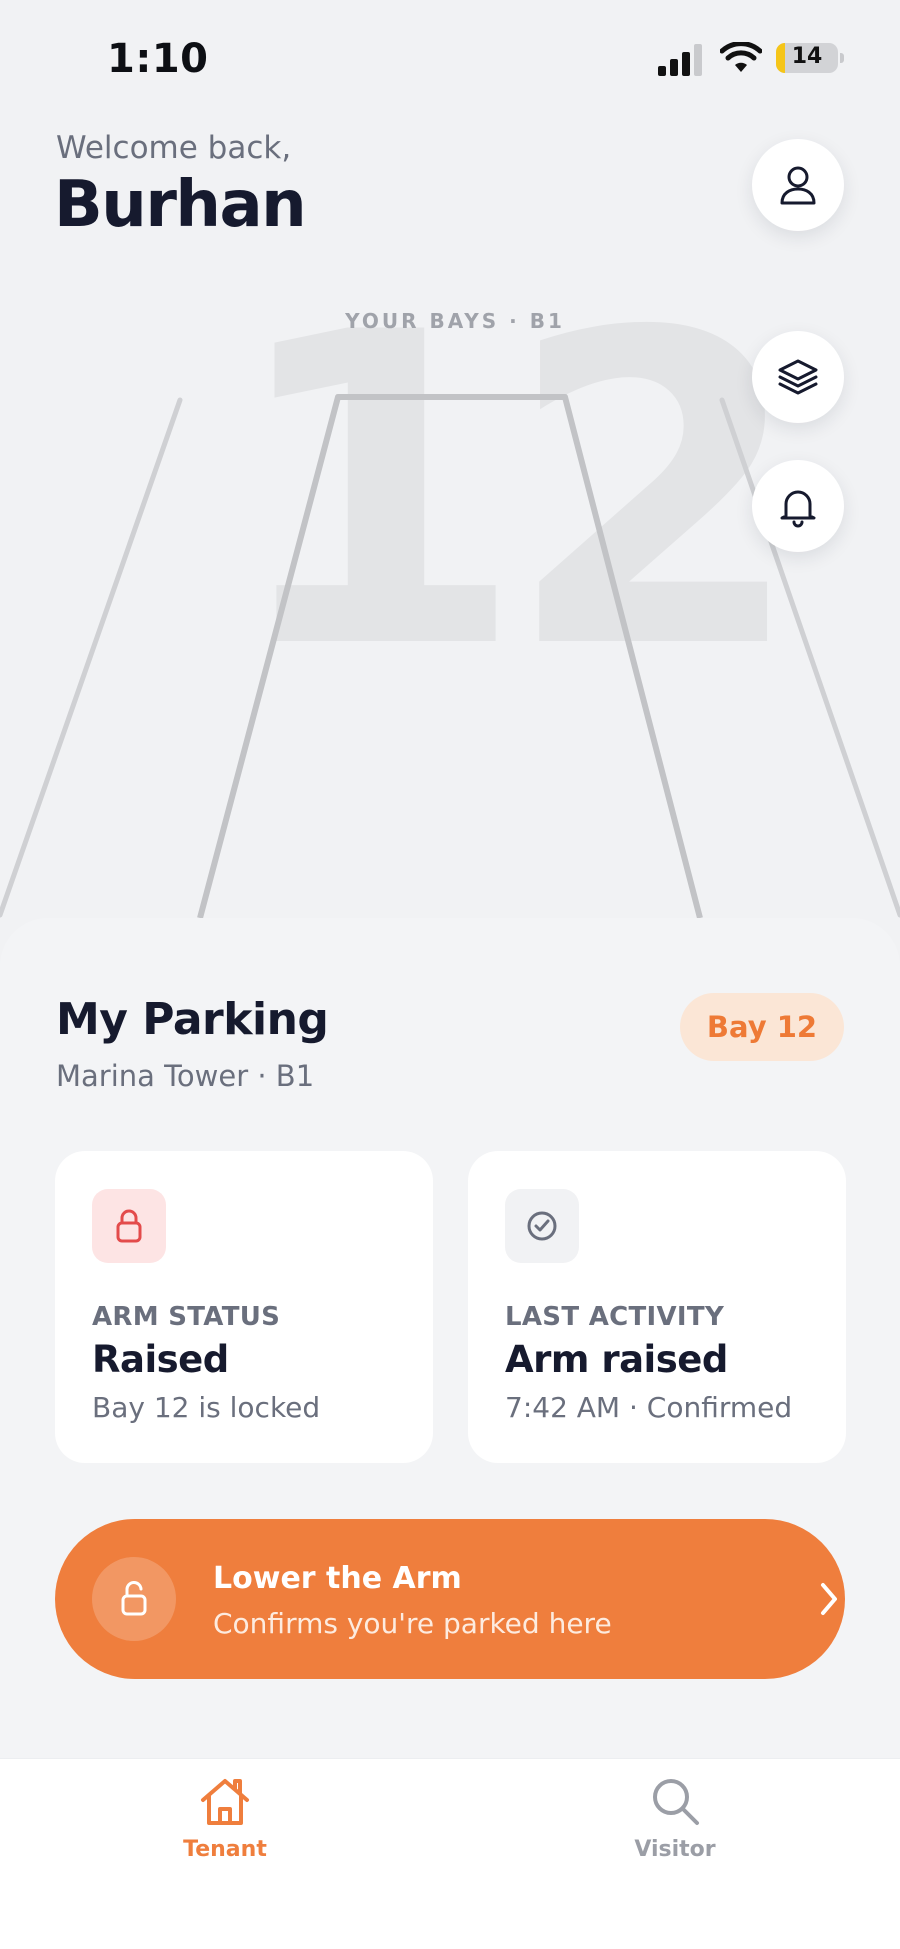  I want to click on last-activity-value: Arm raised, so click(616, 1359).